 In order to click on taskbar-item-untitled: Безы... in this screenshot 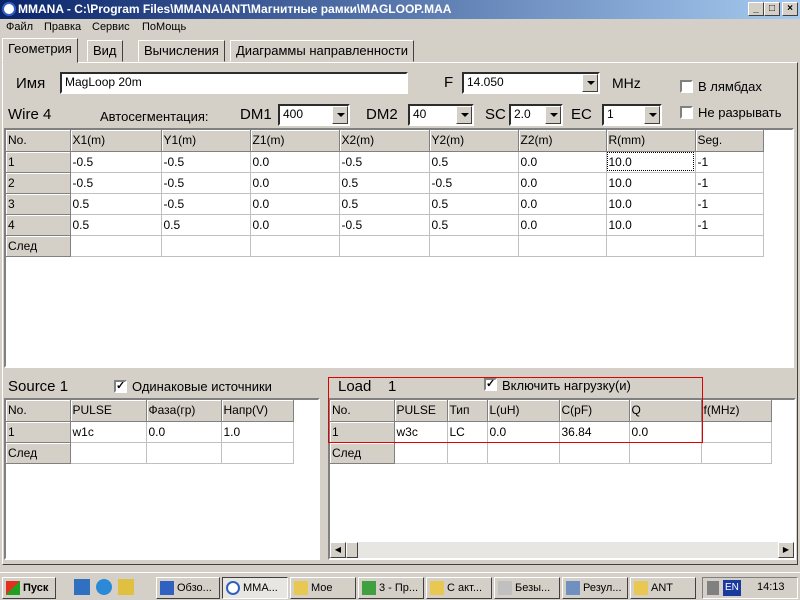, I will do `click(527, 588)`.